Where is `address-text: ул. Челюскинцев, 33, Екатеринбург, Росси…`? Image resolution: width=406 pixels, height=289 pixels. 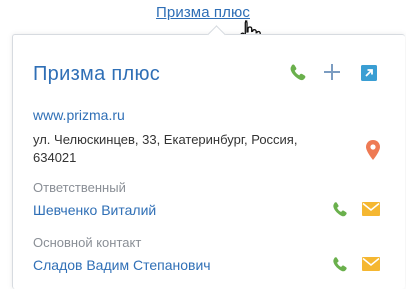 address-text: ул. Челюскинцев, 33, Екатеринбург, Росси… is located at coordinates (165, 148).